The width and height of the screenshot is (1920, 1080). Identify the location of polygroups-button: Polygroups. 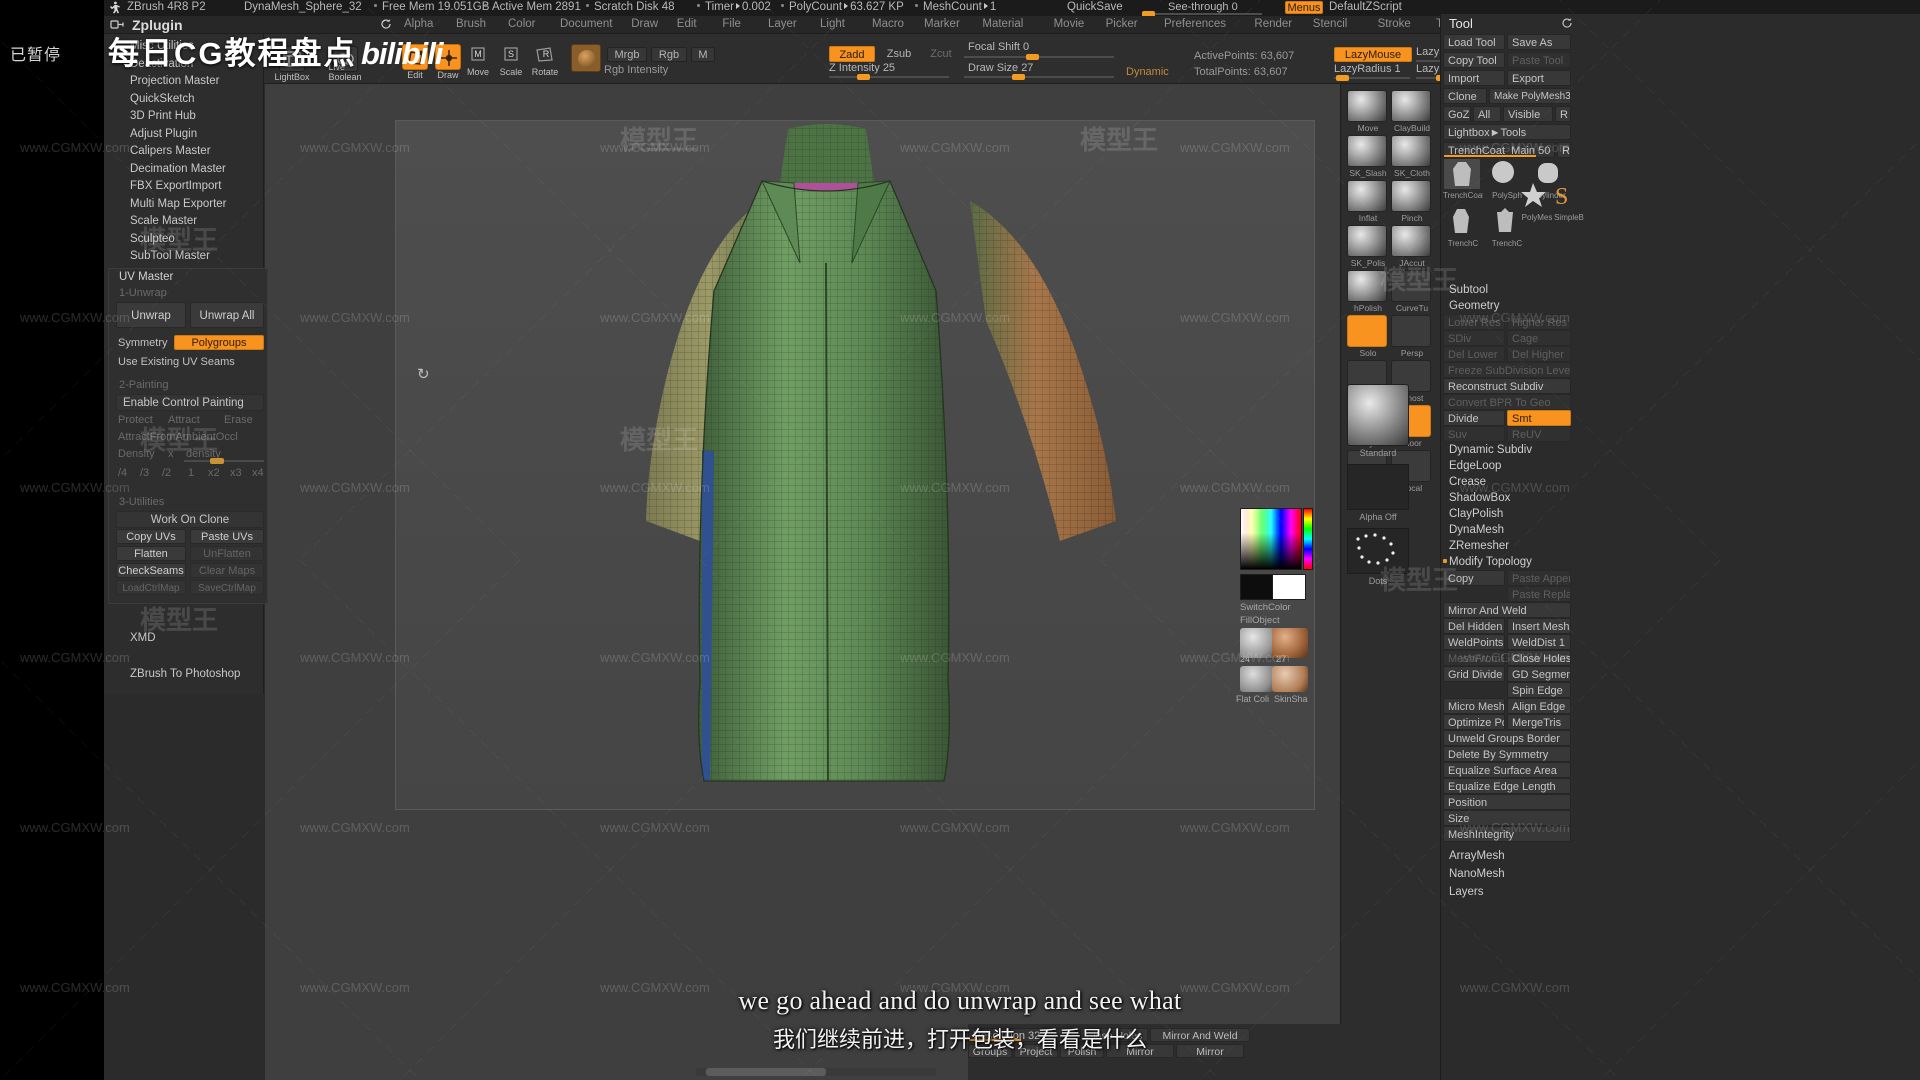
(219, 342).